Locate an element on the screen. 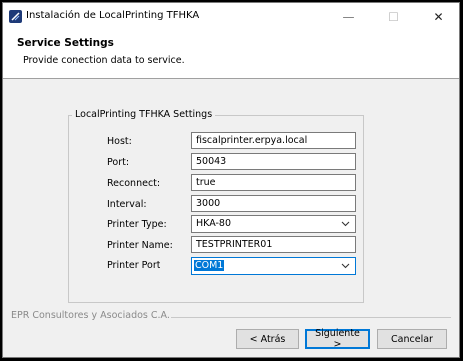 The height and width of the screenshot is (361, 463). page-description: Provide conection data to service. is located at coordinates (104, 60).